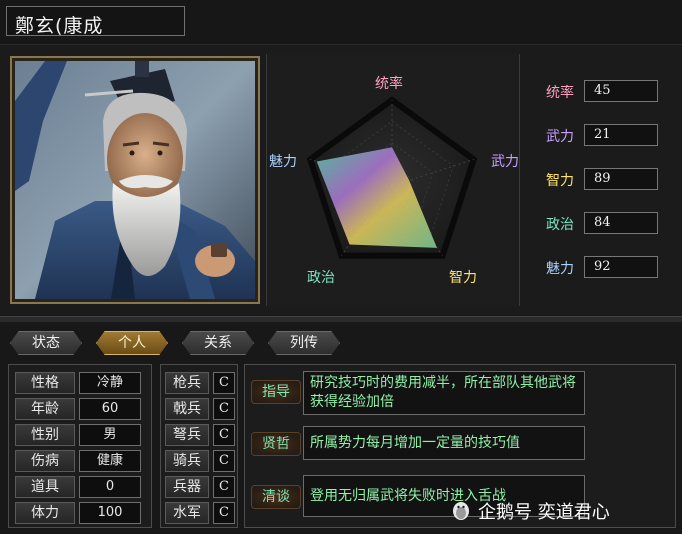 This screenshot has width=682, height=534. Describe the element at coordinates (218, 343) in the screenshot. I see `tab-relations: 关系` at that location.